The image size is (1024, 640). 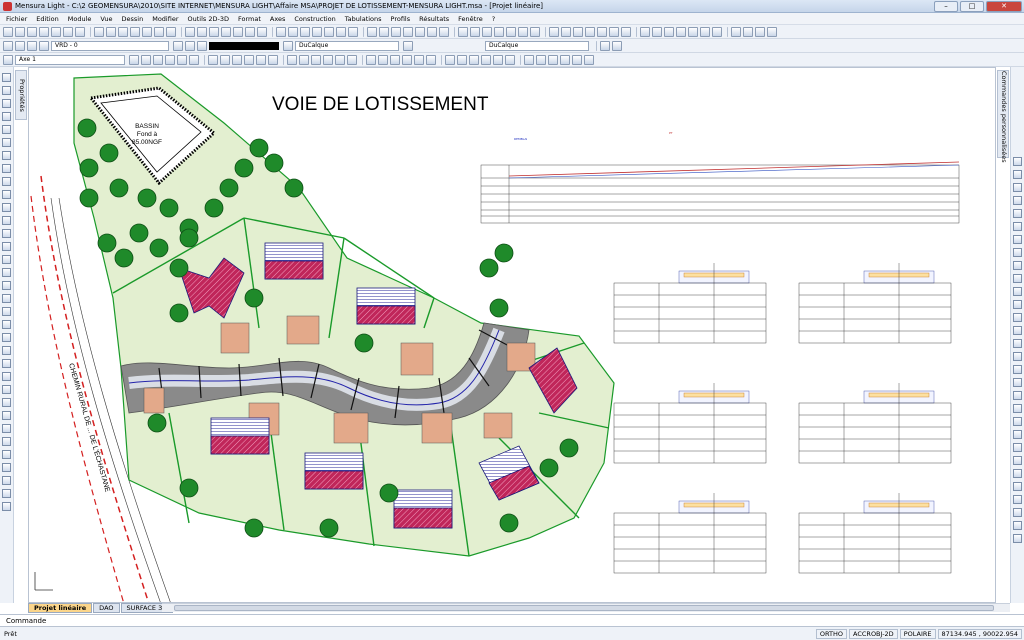 What do you see at coordinates (493, 19) in the screenshot?
I see `menu-help: ?` at bounding box center [493, 19].